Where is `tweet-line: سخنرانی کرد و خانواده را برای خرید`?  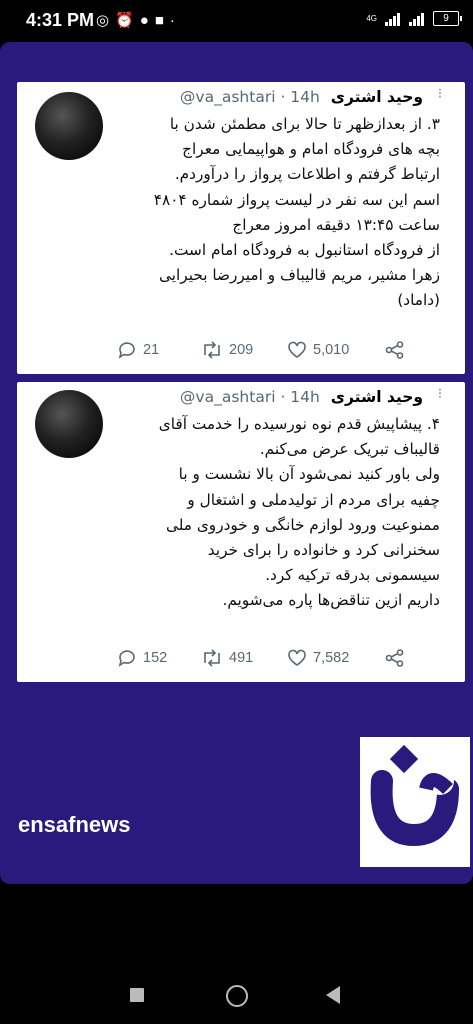 tweet-line: سخنرانی کرد و خانواده را برای خرید is located at coordinates (323, 550).